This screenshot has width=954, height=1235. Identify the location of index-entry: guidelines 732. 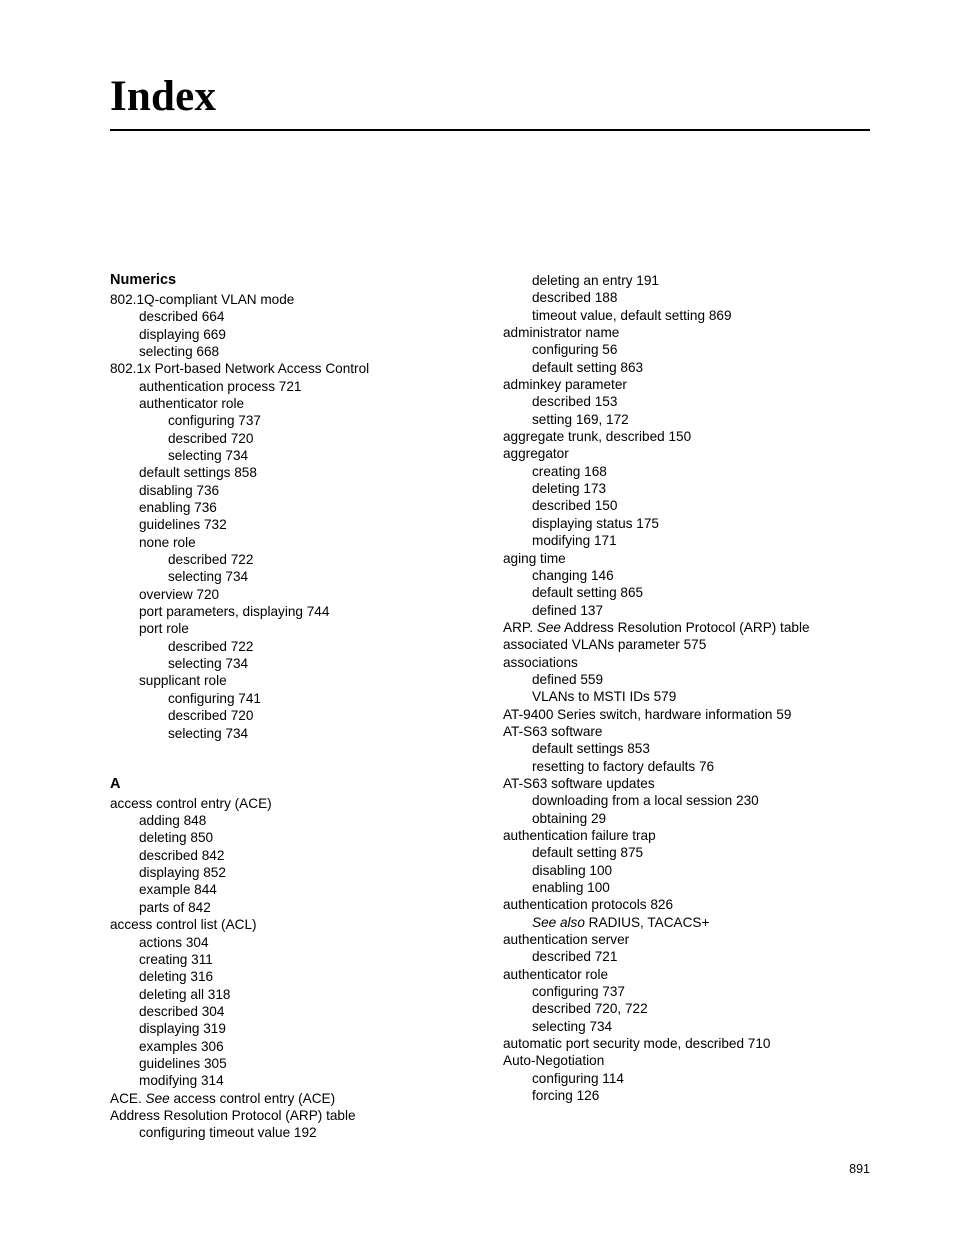
(183, 525).